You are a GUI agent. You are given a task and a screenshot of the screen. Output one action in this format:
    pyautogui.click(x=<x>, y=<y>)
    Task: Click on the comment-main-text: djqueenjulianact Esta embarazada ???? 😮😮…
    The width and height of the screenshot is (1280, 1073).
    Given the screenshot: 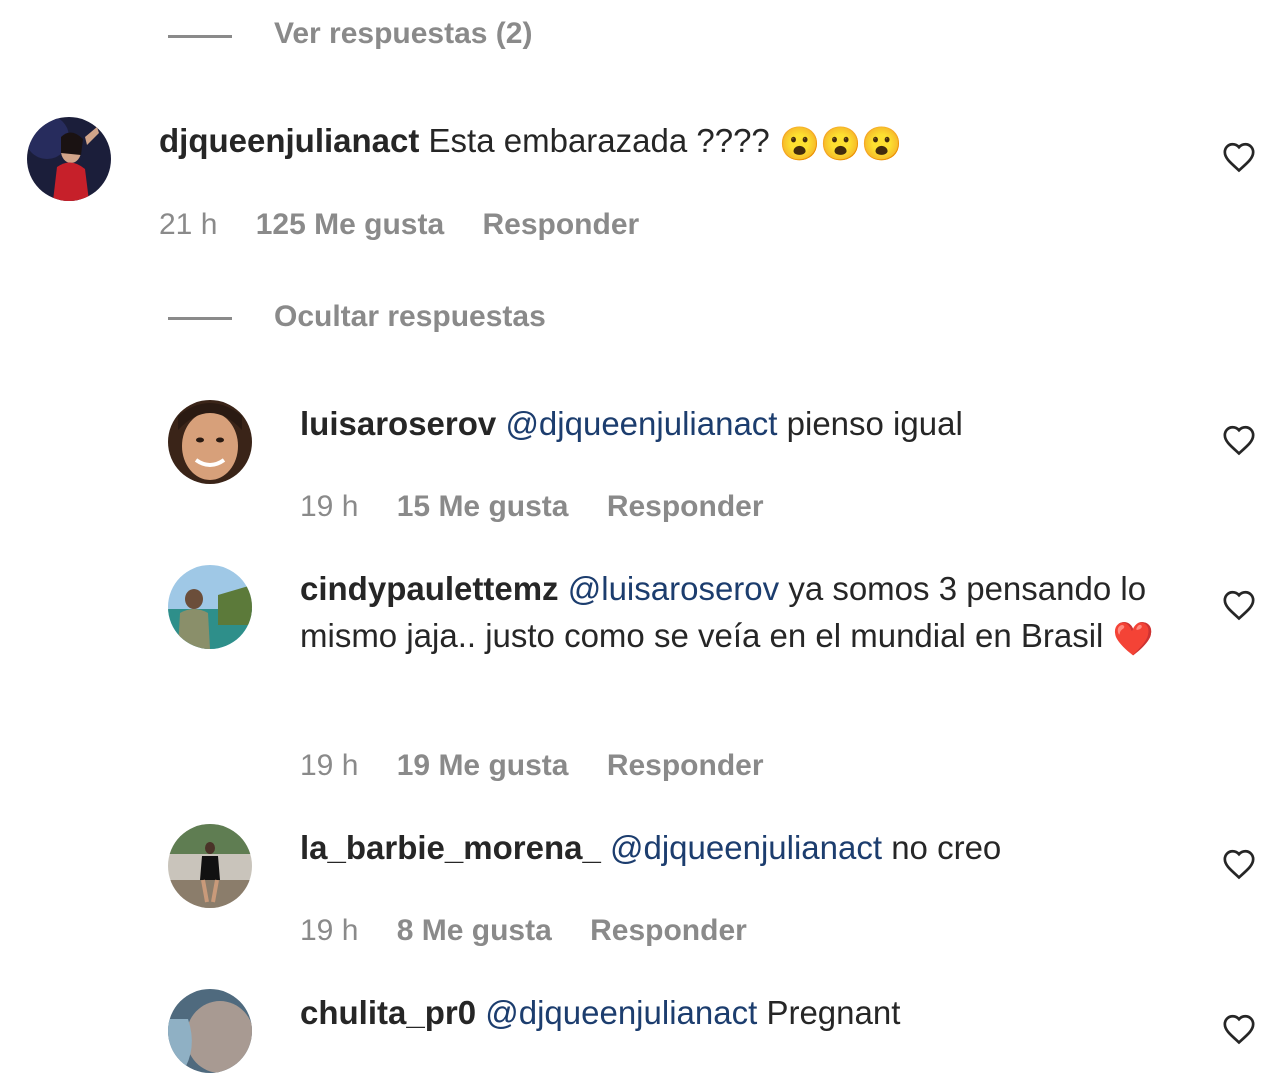 What is the action you would take?
    pyautogui.click(x=679, y=142)
    